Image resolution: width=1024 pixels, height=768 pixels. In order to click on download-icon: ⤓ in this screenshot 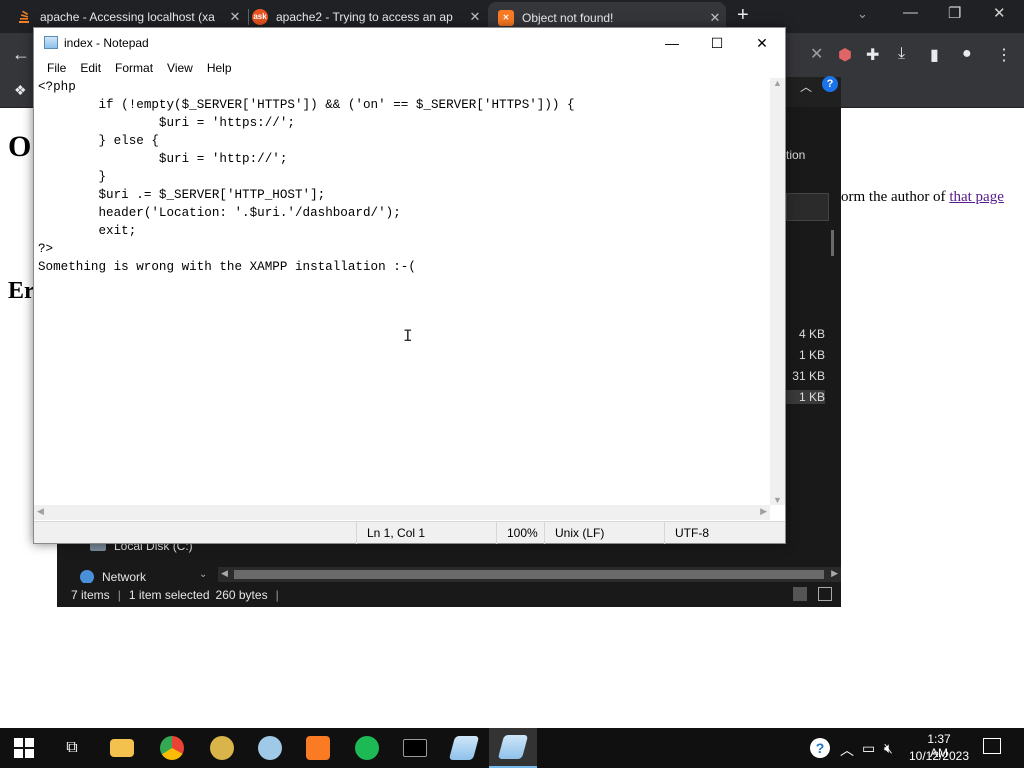, I will do `click(901, 54)`.